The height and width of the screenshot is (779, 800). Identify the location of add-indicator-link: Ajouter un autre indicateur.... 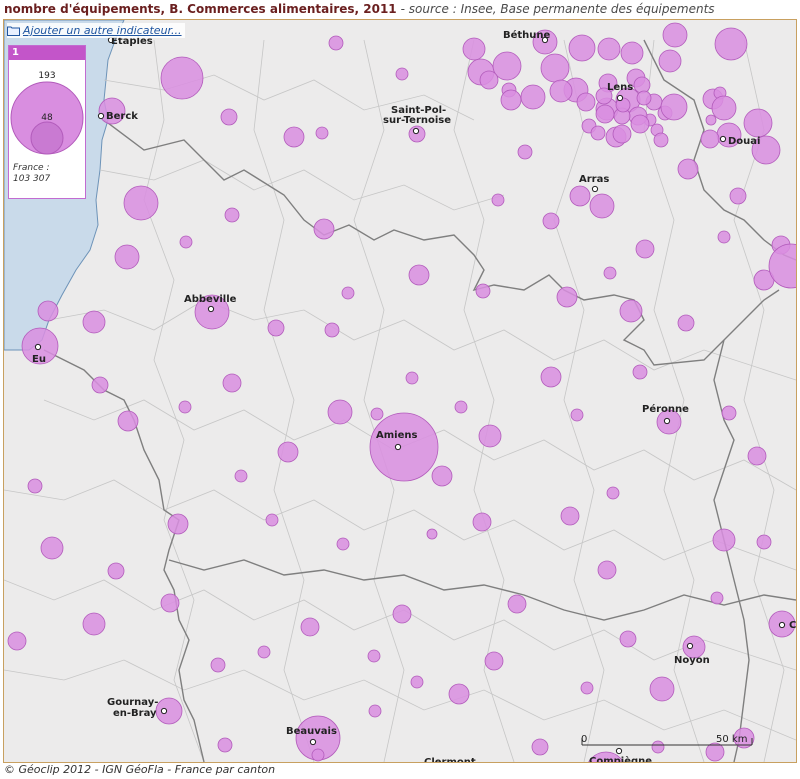
(96, 30).